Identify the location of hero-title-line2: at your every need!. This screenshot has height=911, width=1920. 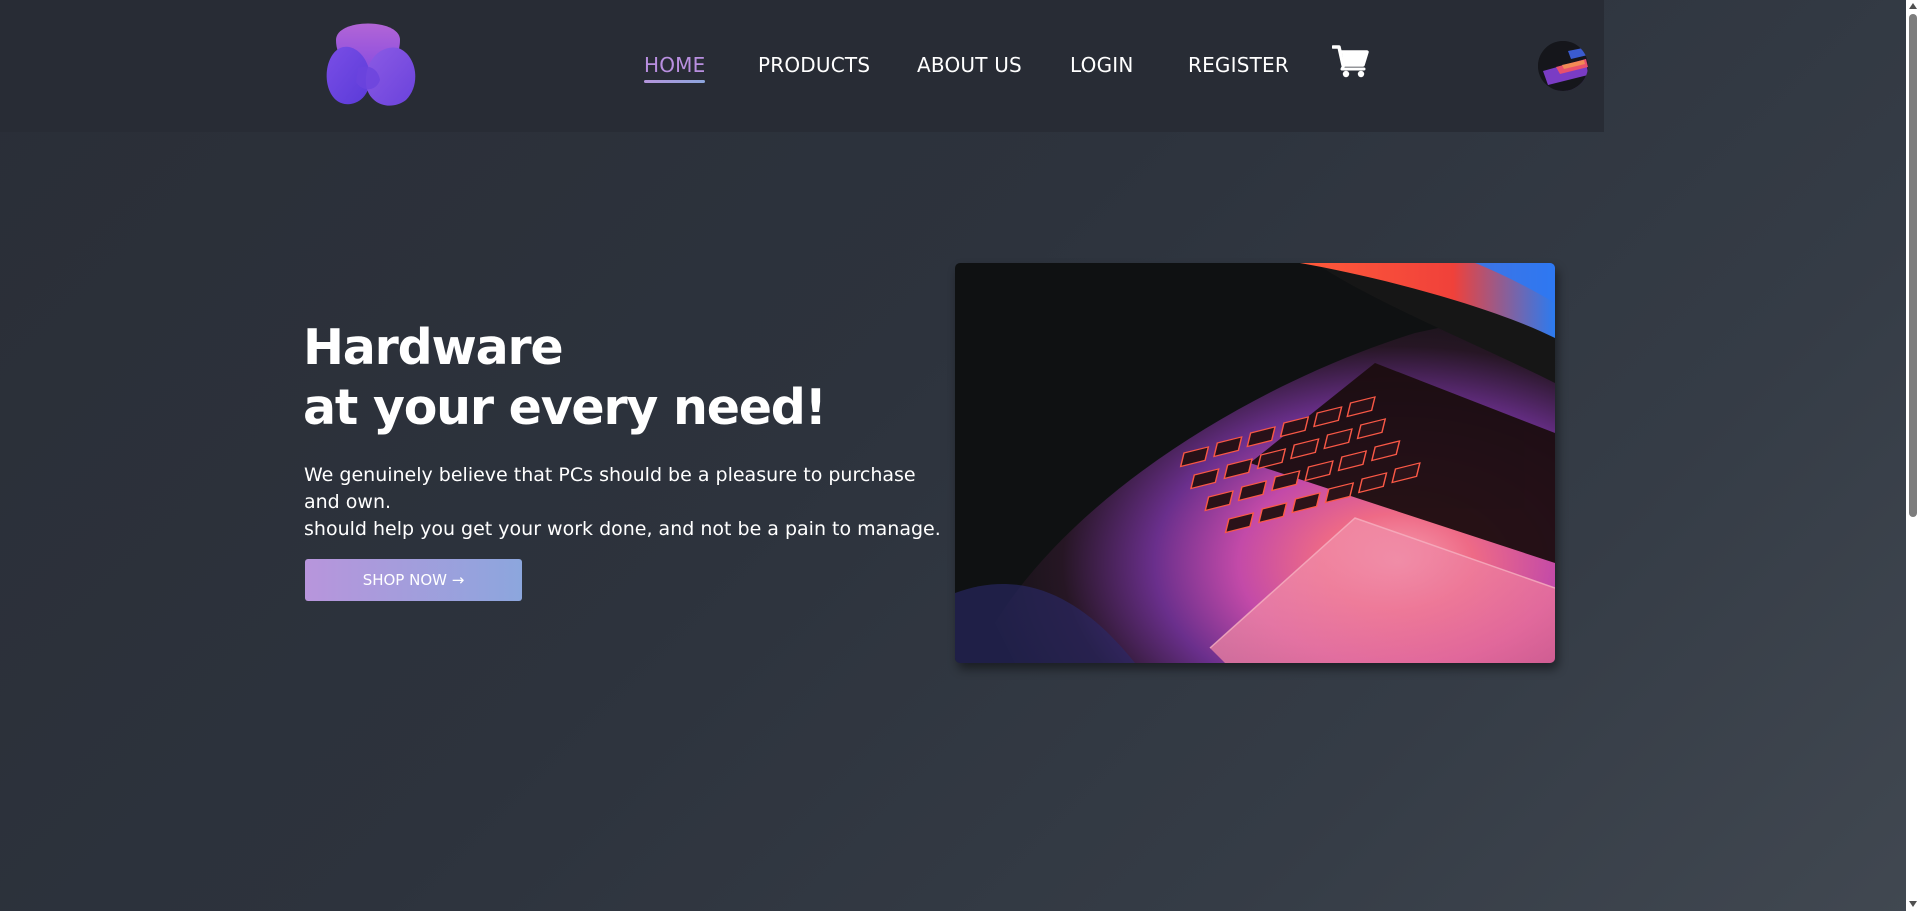
(565, 407).